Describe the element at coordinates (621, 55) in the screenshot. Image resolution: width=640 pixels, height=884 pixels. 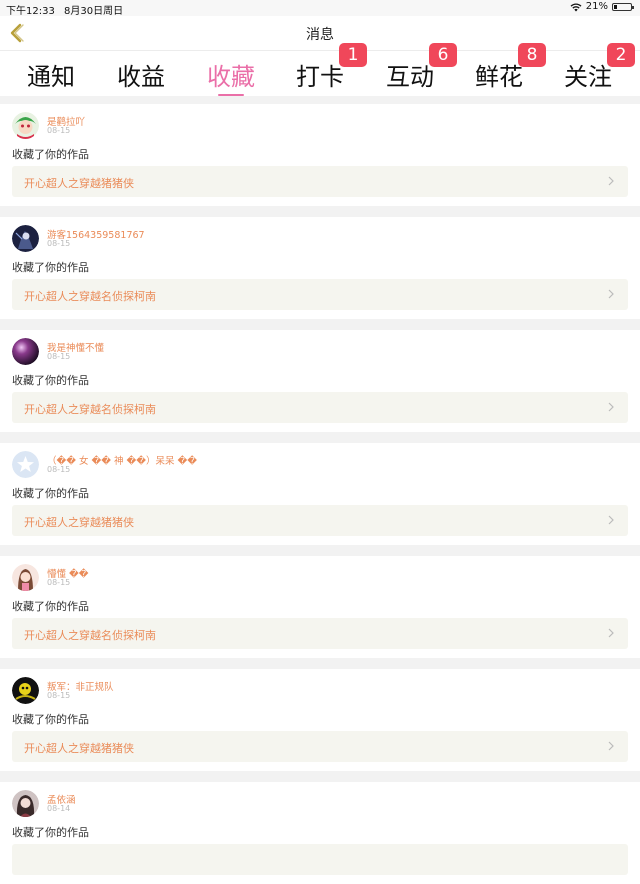
I see `tab-badge: 2` at that location.